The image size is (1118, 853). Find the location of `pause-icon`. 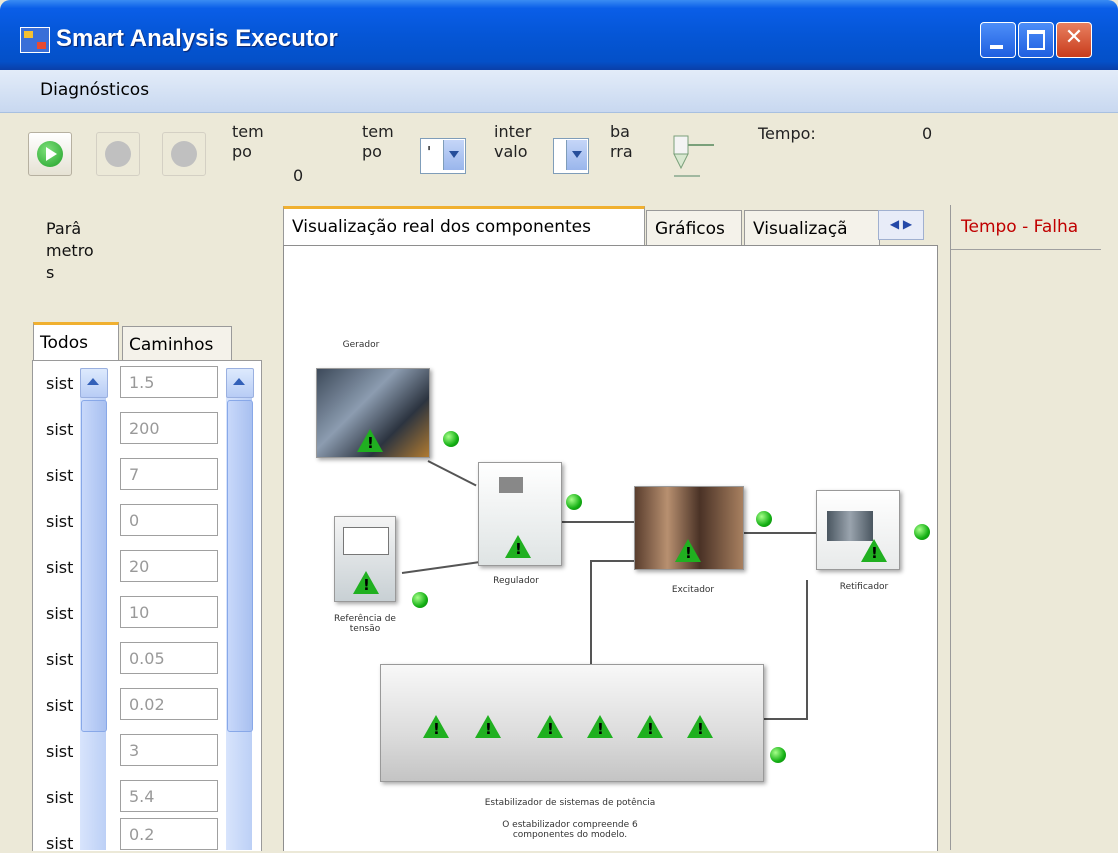

pause-icon is located at coordinates (118, 154).